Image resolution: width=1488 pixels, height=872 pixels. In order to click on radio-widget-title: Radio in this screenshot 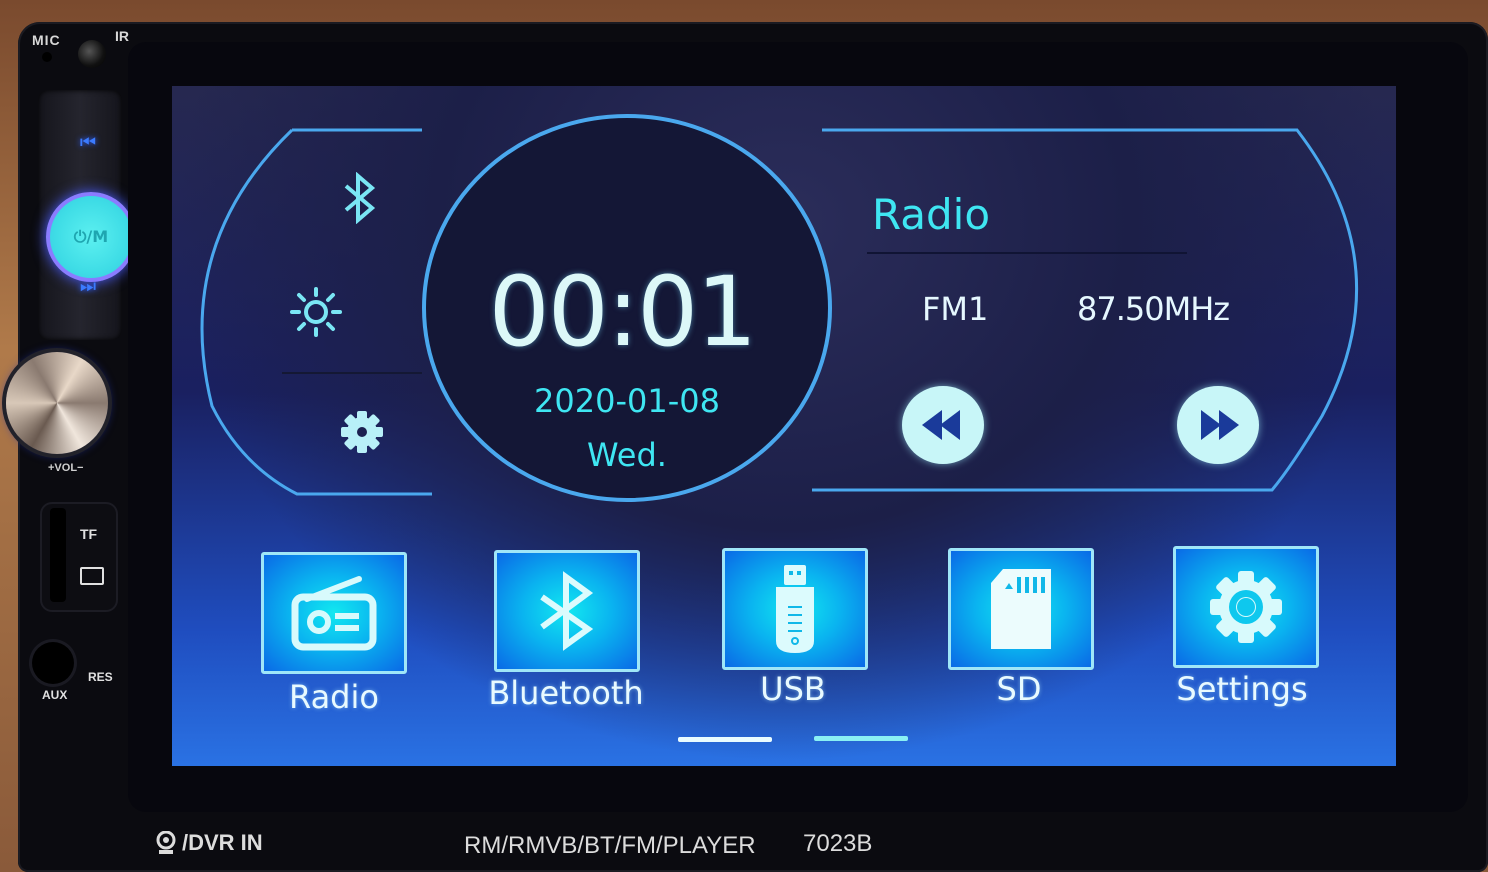, I will do `click(931, 214)`.